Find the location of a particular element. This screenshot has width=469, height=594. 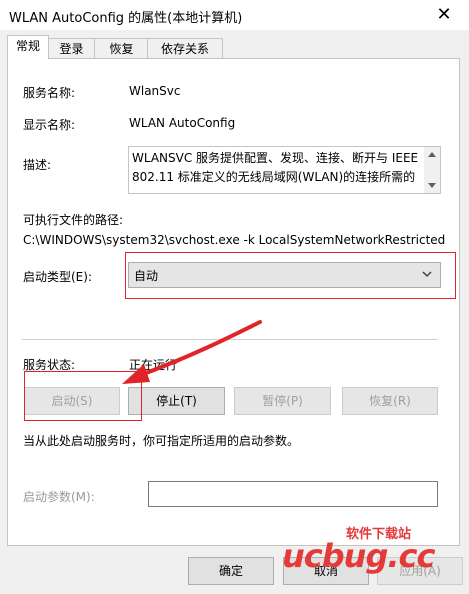

annotation-highlight-startup is located at coordinates (290, 275).